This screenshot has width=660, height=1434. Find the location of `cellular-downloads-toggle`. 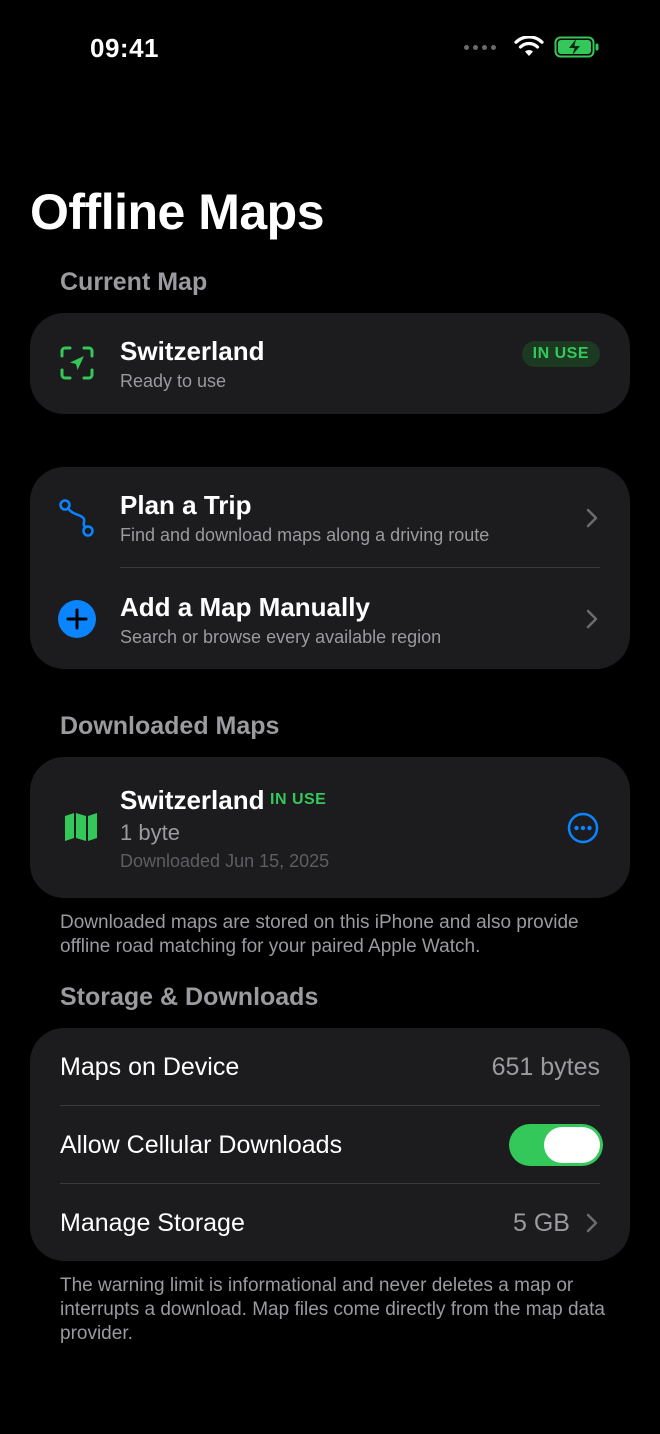

cellular-downloads-toggle is located at coordinates (556, 1145).